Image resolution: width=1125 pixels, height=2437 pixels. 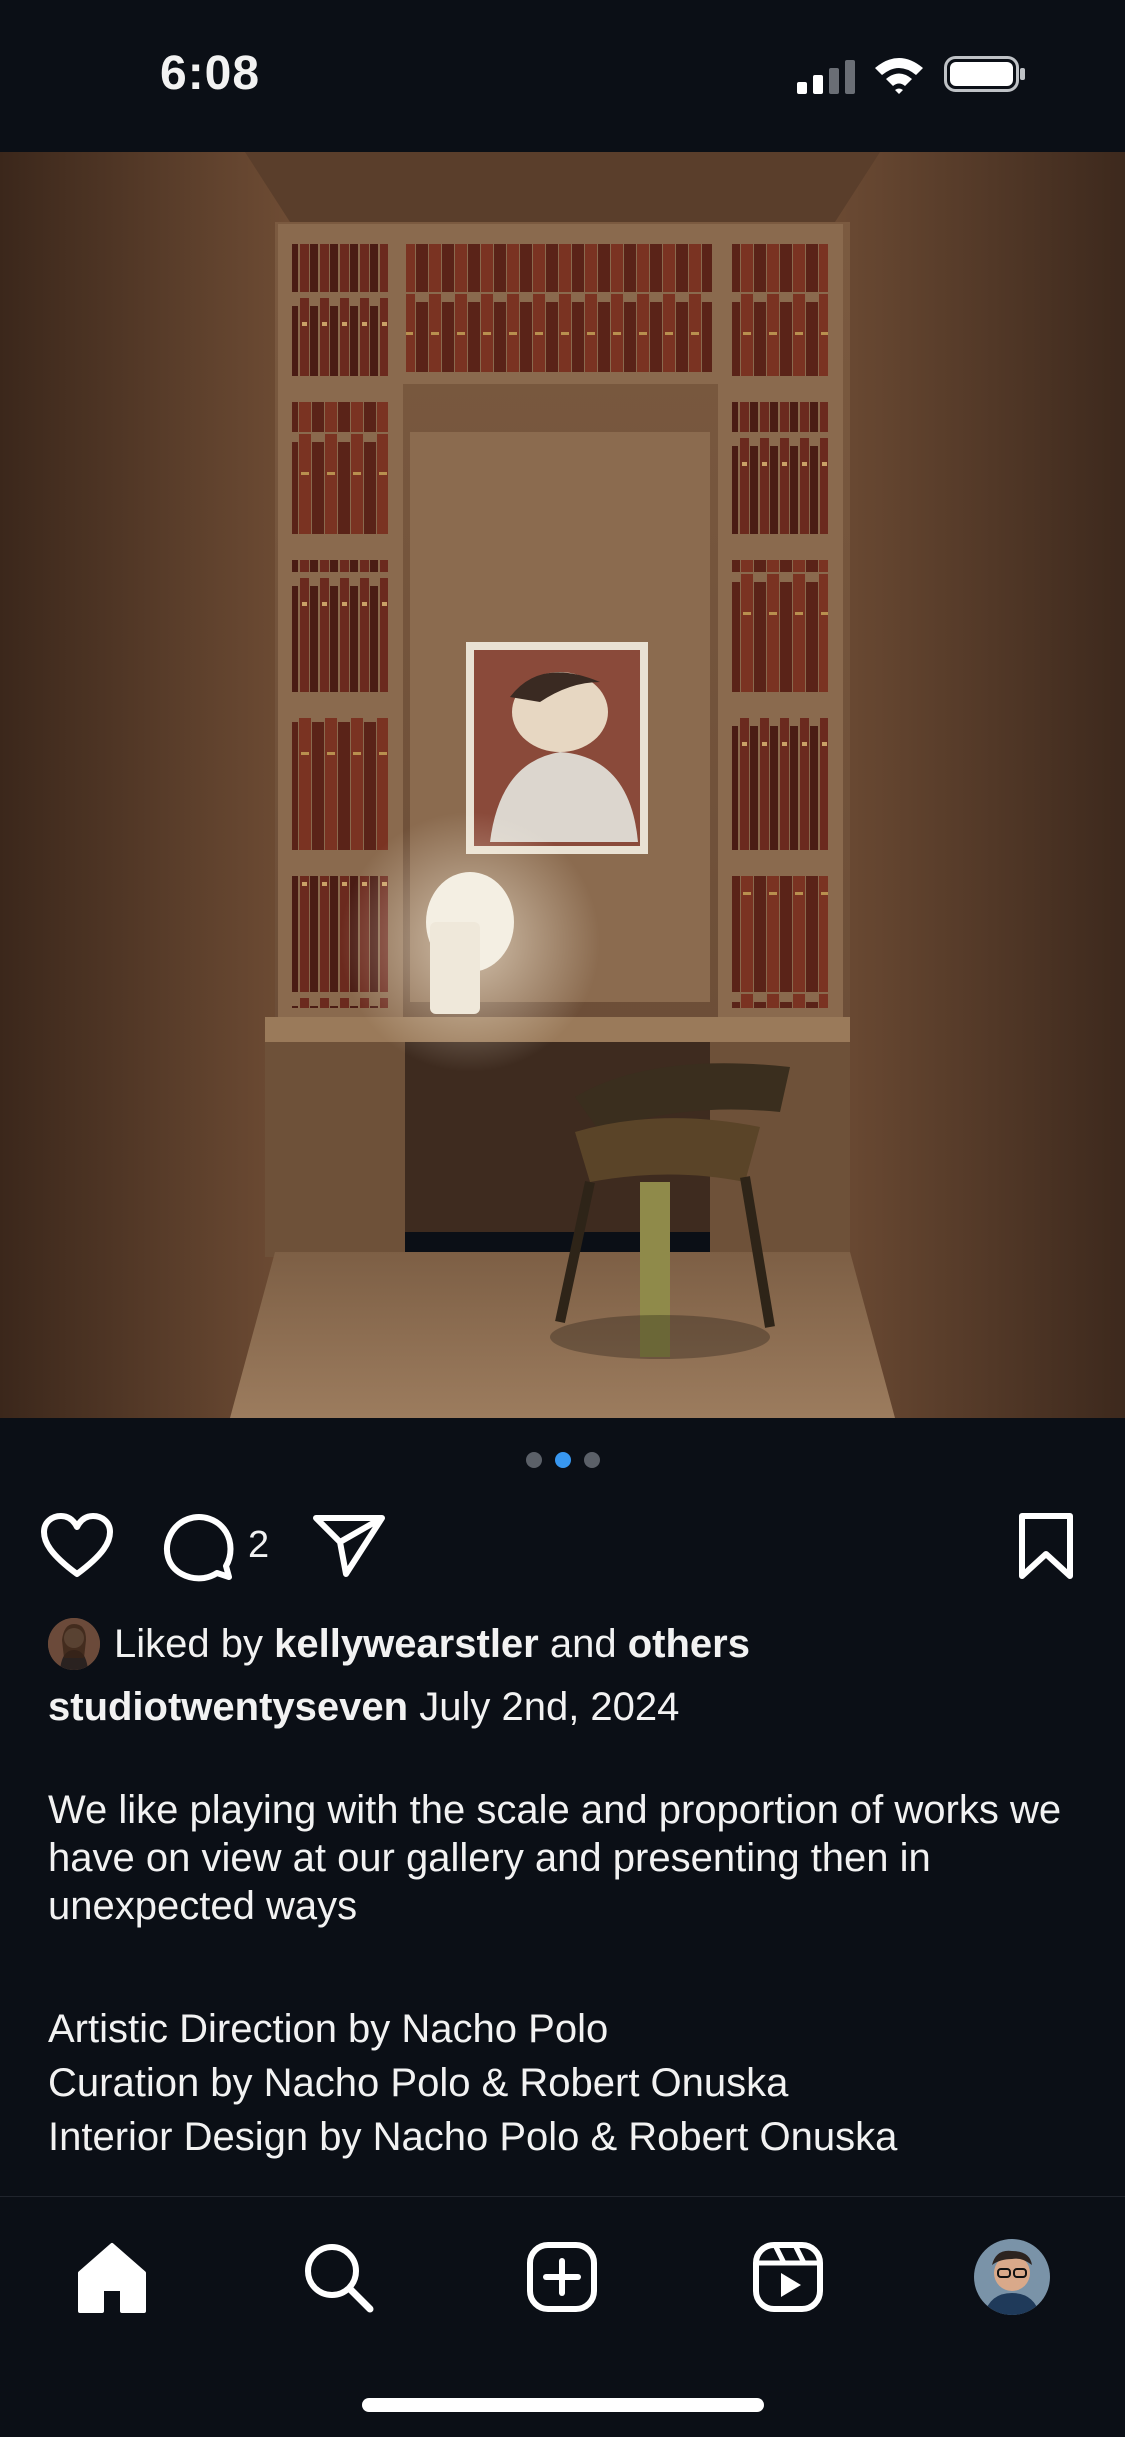 I want to click on home-indicator, so click(x=563, y=2405).